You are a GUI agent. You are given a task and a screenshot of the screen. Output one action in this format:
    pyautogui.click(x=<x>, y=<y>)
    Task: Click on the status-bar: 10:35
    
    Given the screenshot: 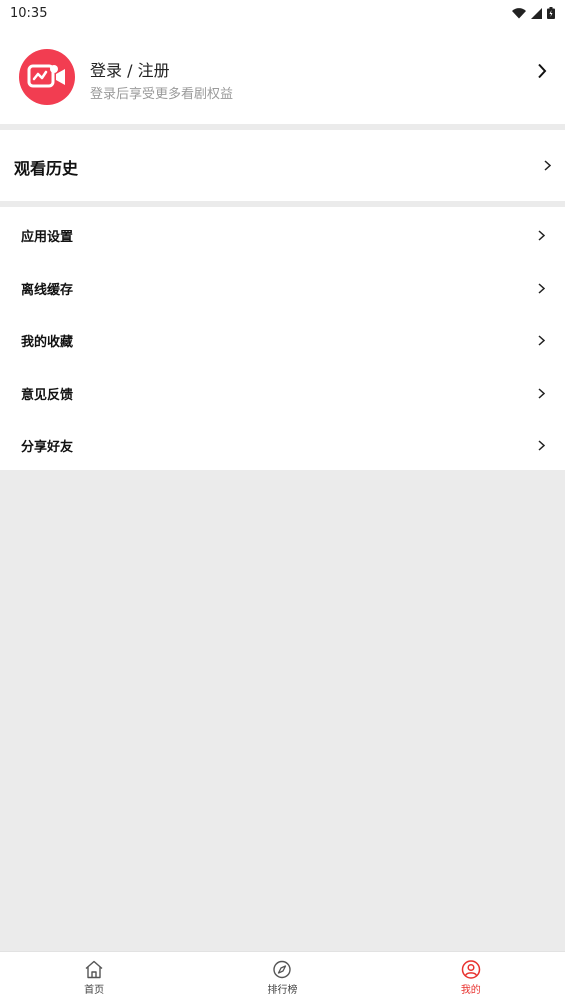 What is the action you would take?
    pyautogui.click(x=282, y=13)
    